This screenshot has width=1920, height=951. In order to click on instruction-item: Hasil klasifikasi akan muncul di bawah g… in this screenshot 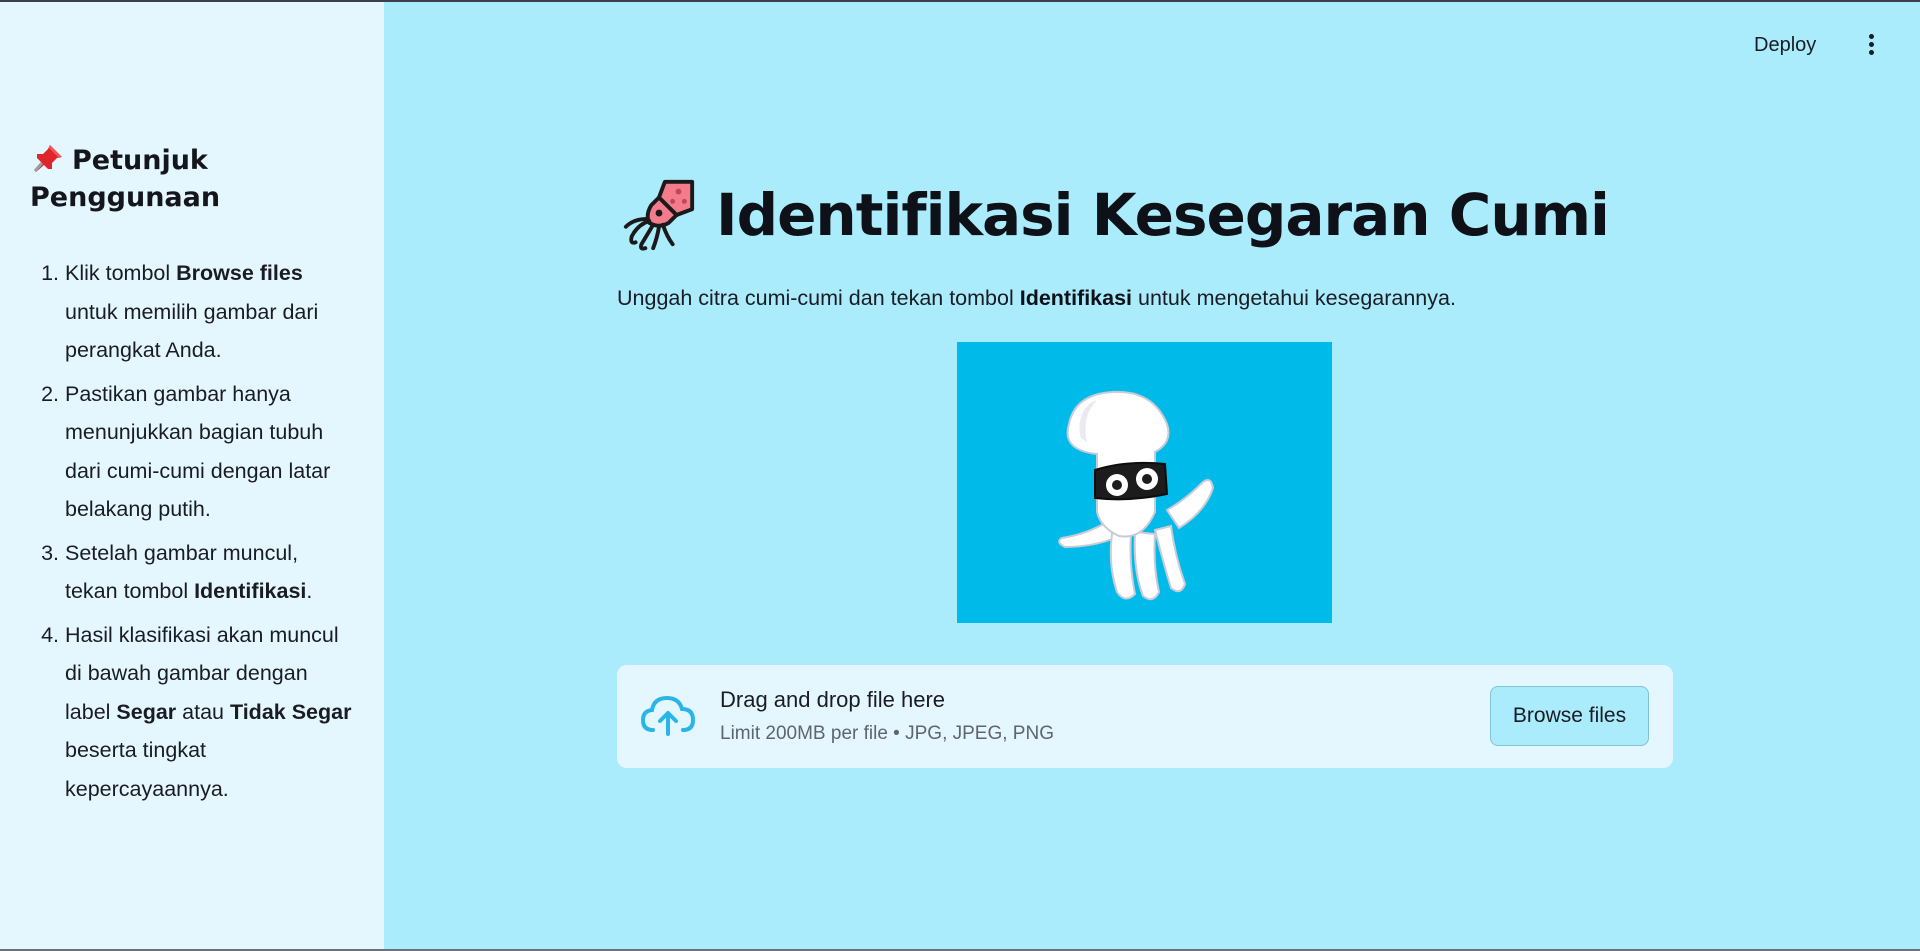, I will do `click(209, 712)`.